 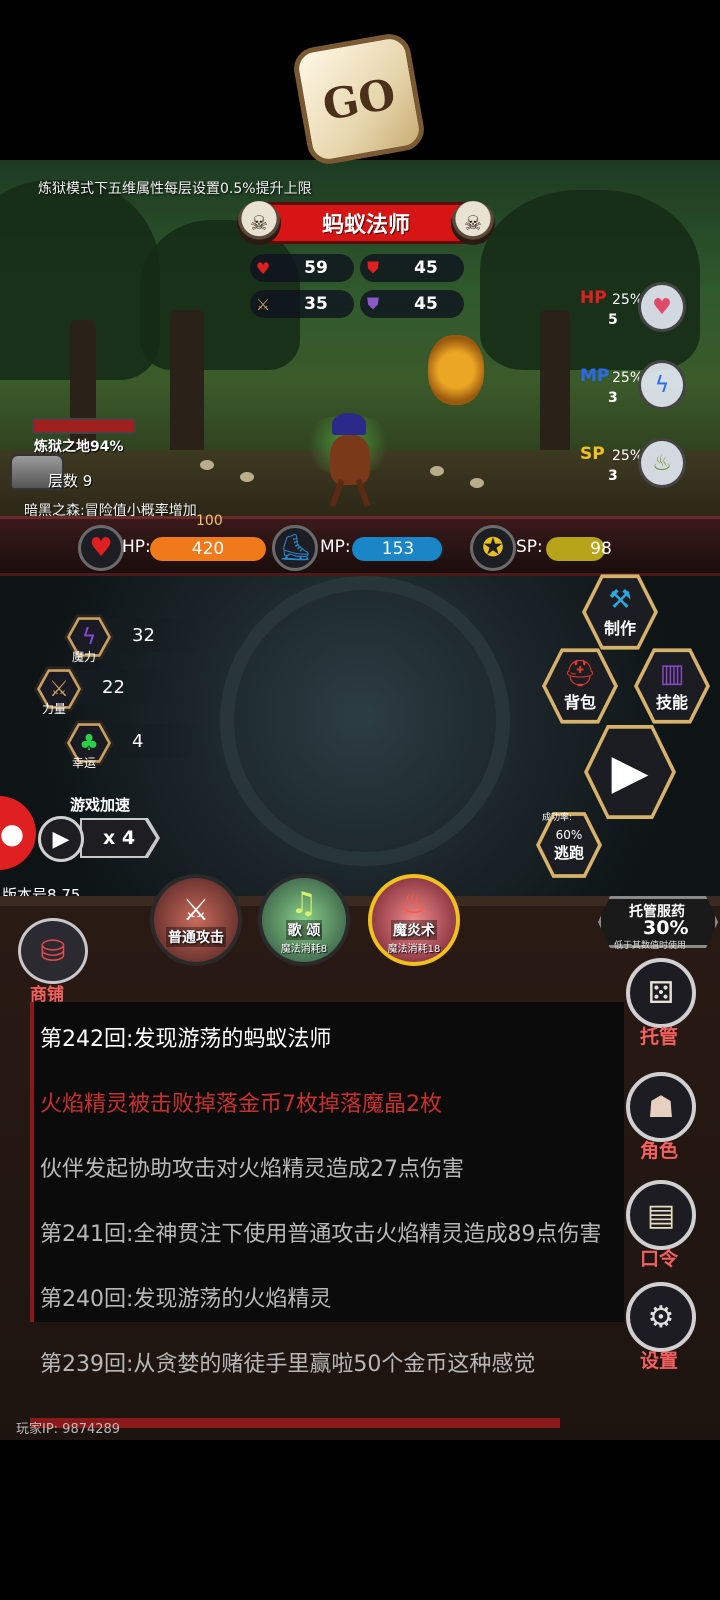 I want to click on mp-boot-icon: ⛸, so click(x=295, y=548).